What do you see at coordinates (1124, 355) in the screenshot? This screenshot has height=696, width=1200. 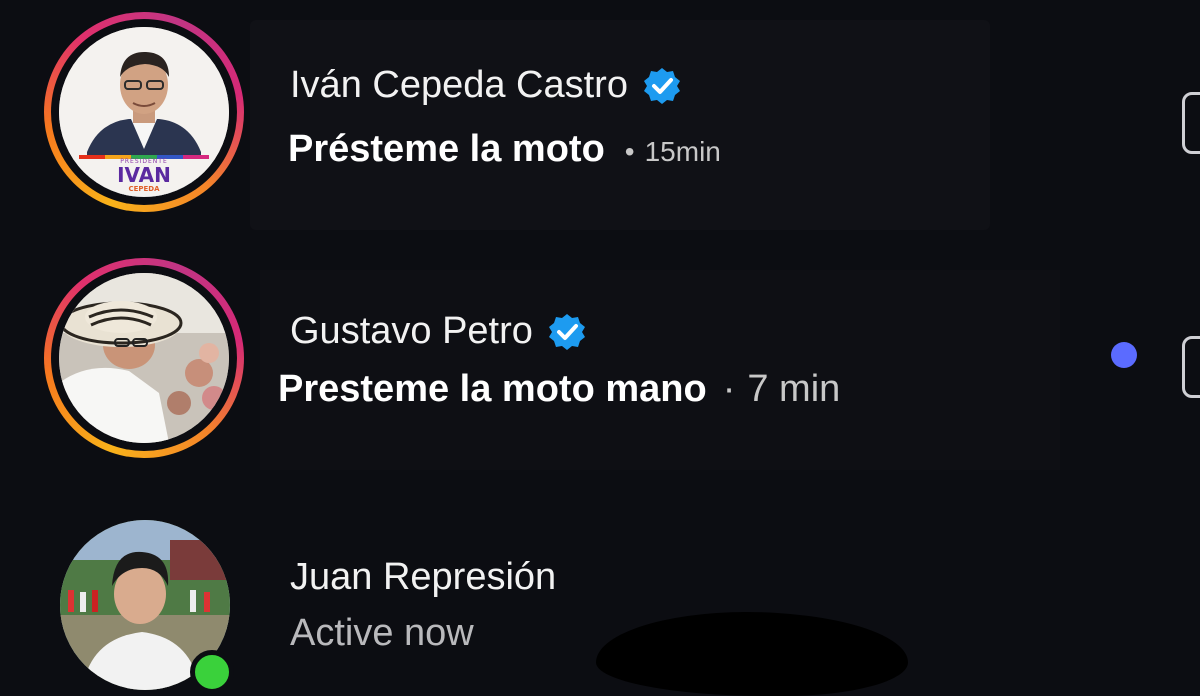 I see `unread-indicator` at bounding box center [1124, 355].